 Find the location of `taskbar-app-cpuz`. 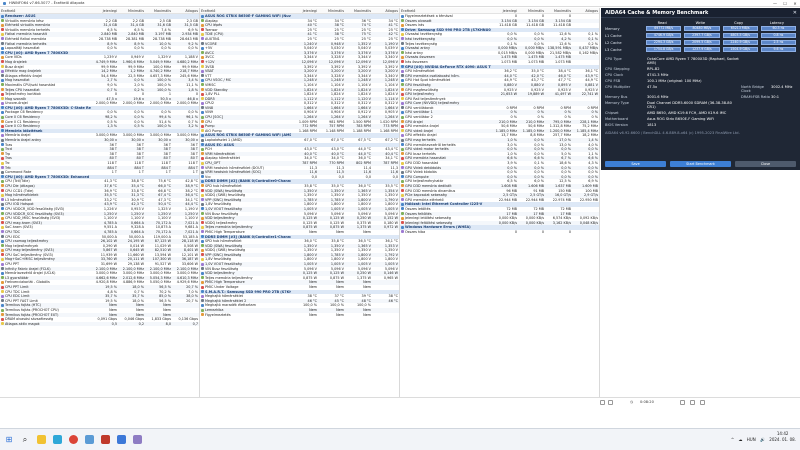

taskbar-app-cpuz is located at coordinates (137, 440).